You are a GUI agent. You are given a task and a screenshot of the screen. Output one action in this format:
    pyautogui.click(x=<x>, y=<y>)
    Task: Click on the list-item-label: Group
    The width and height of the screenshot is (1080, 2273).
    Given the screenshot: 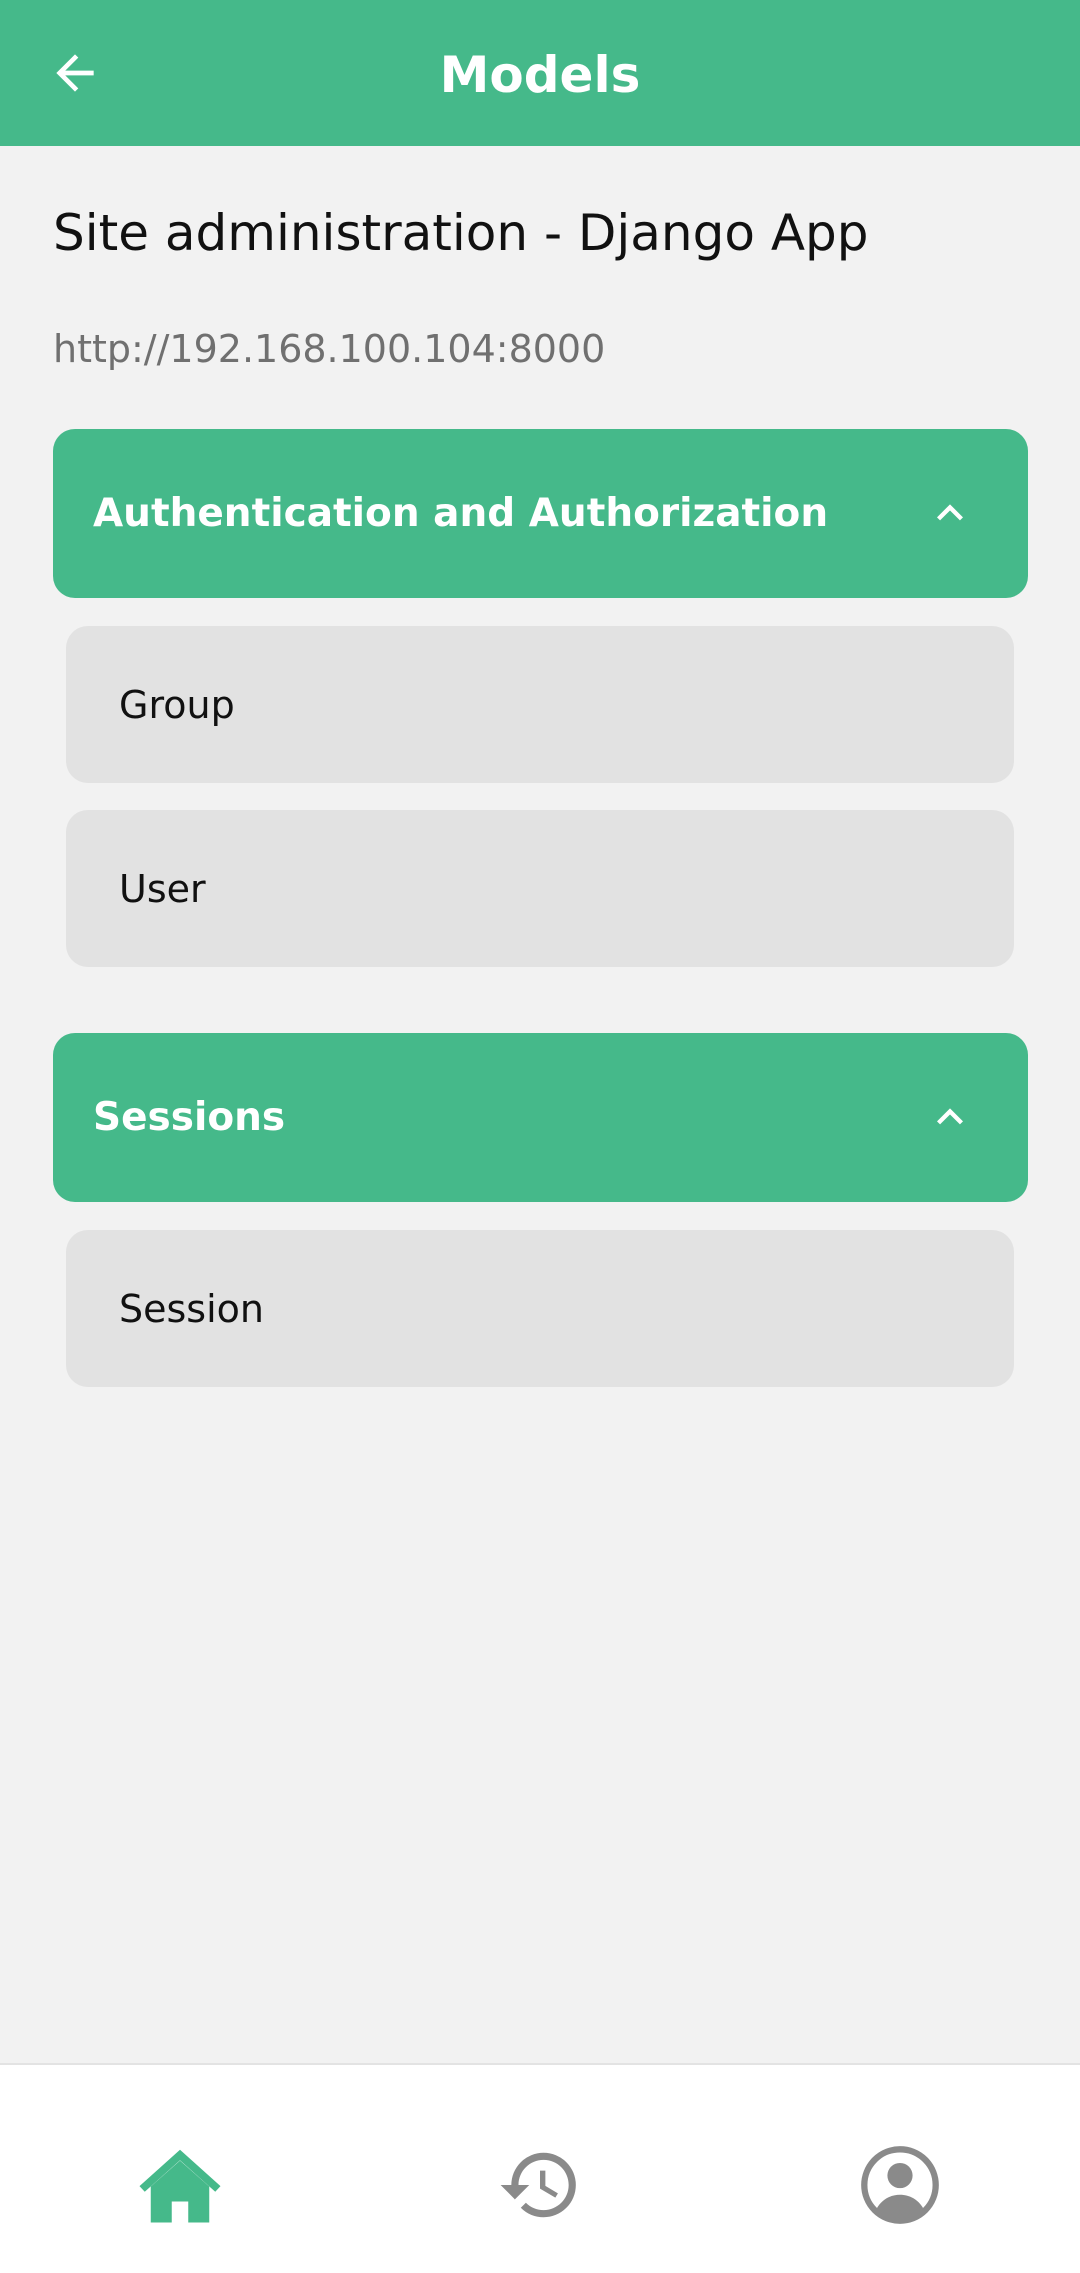 What is the action you would take?
    pyautogui.click(x=177, y=705)
    